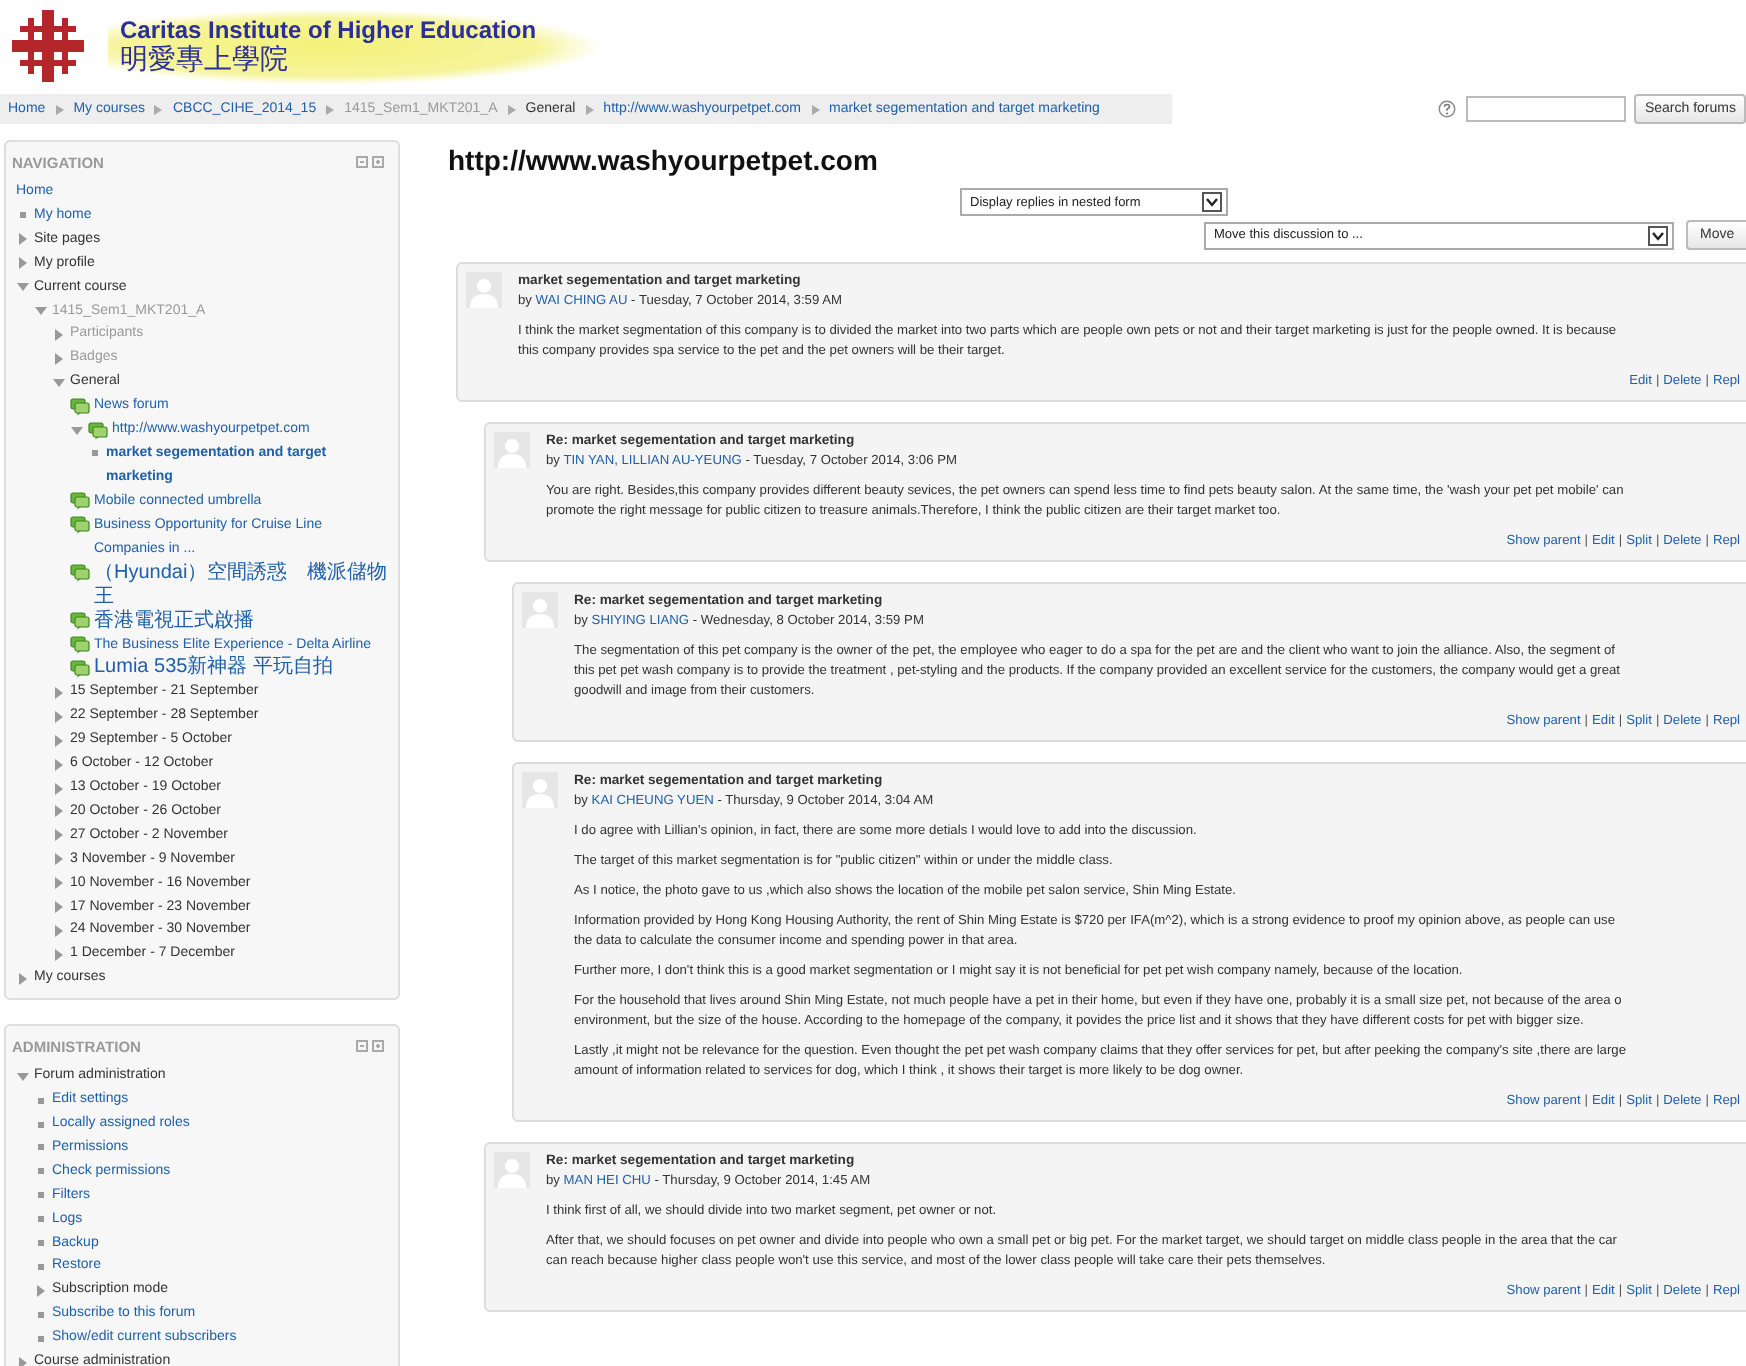  Describe the element at coordinates (1447, 109) in the screenshot. I see `help-icon` at that location.